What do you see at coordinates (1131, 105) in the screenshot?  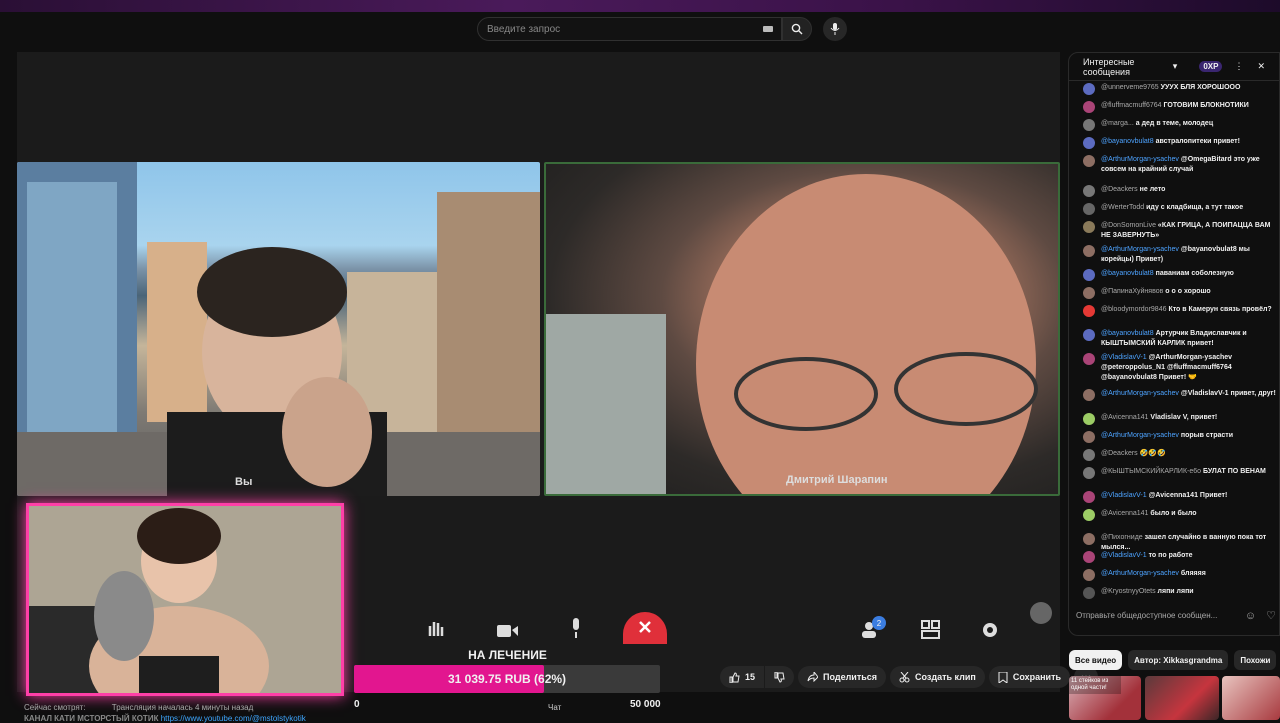 I see `chat-author: @fluffmacmuff6764` at bounding box center [1131, 105].